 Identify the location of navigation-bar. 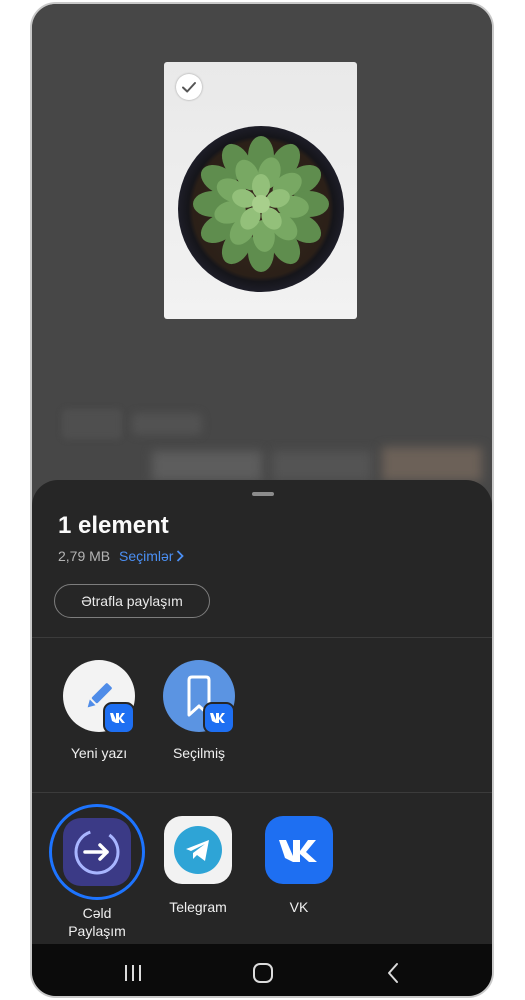
(262, 970).